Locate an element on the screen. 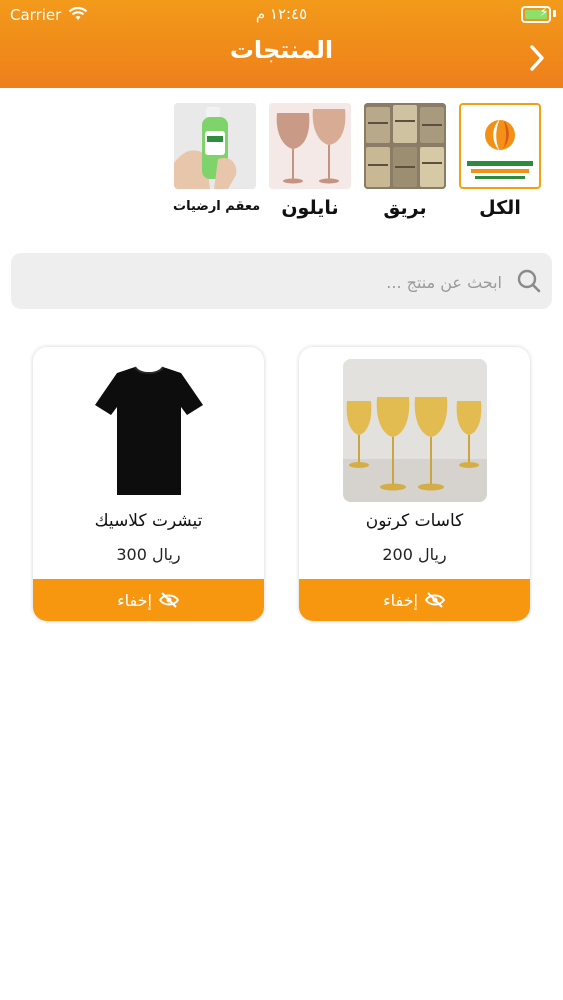 This screenshot has height=1000, width=563. app-header: Carrier ١٢:٤٥ م ⚡ المنتجات is located at coordinates (281, 44).